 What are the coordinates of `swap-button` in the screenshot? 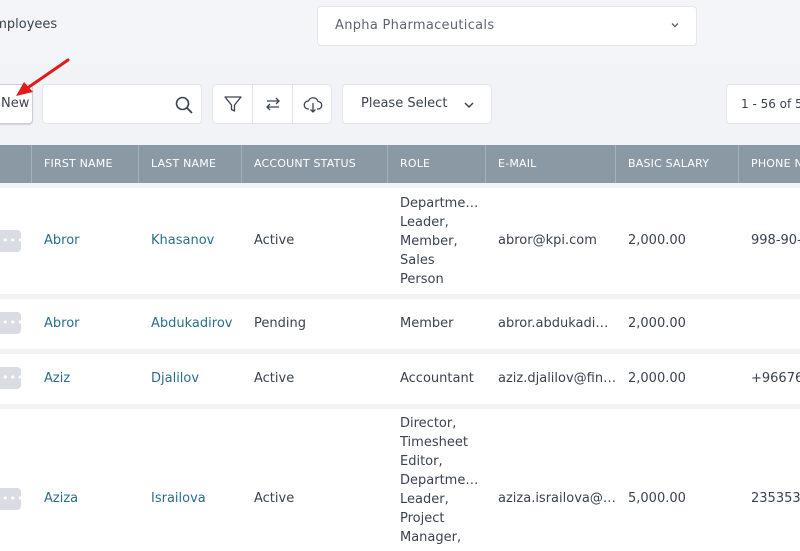 It's located at (271, 104).